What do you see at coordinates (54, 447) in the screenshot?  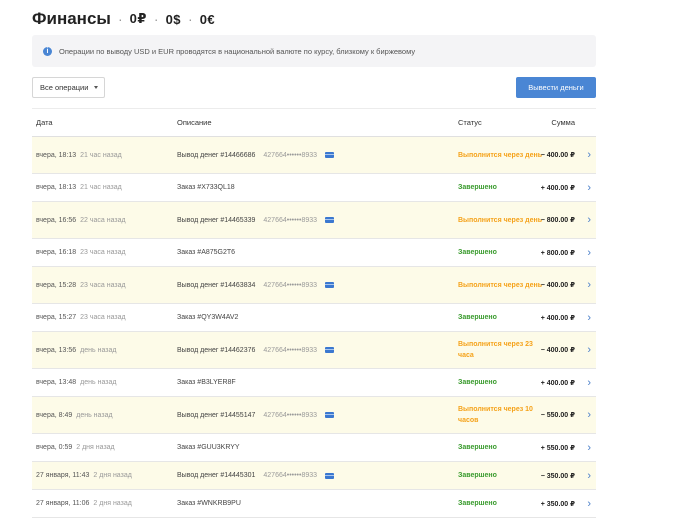 I see `row-date-text: вчера, 0:59` at bounding box center [54, 447].